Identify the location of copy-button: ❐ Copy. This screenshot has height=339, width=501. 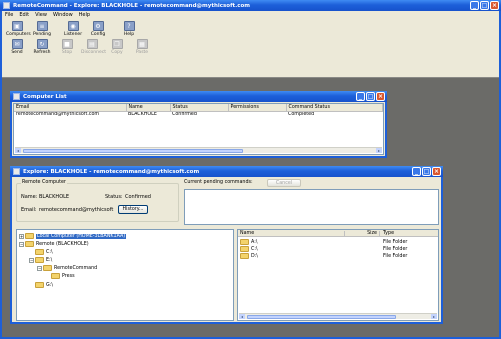
(117, 47).